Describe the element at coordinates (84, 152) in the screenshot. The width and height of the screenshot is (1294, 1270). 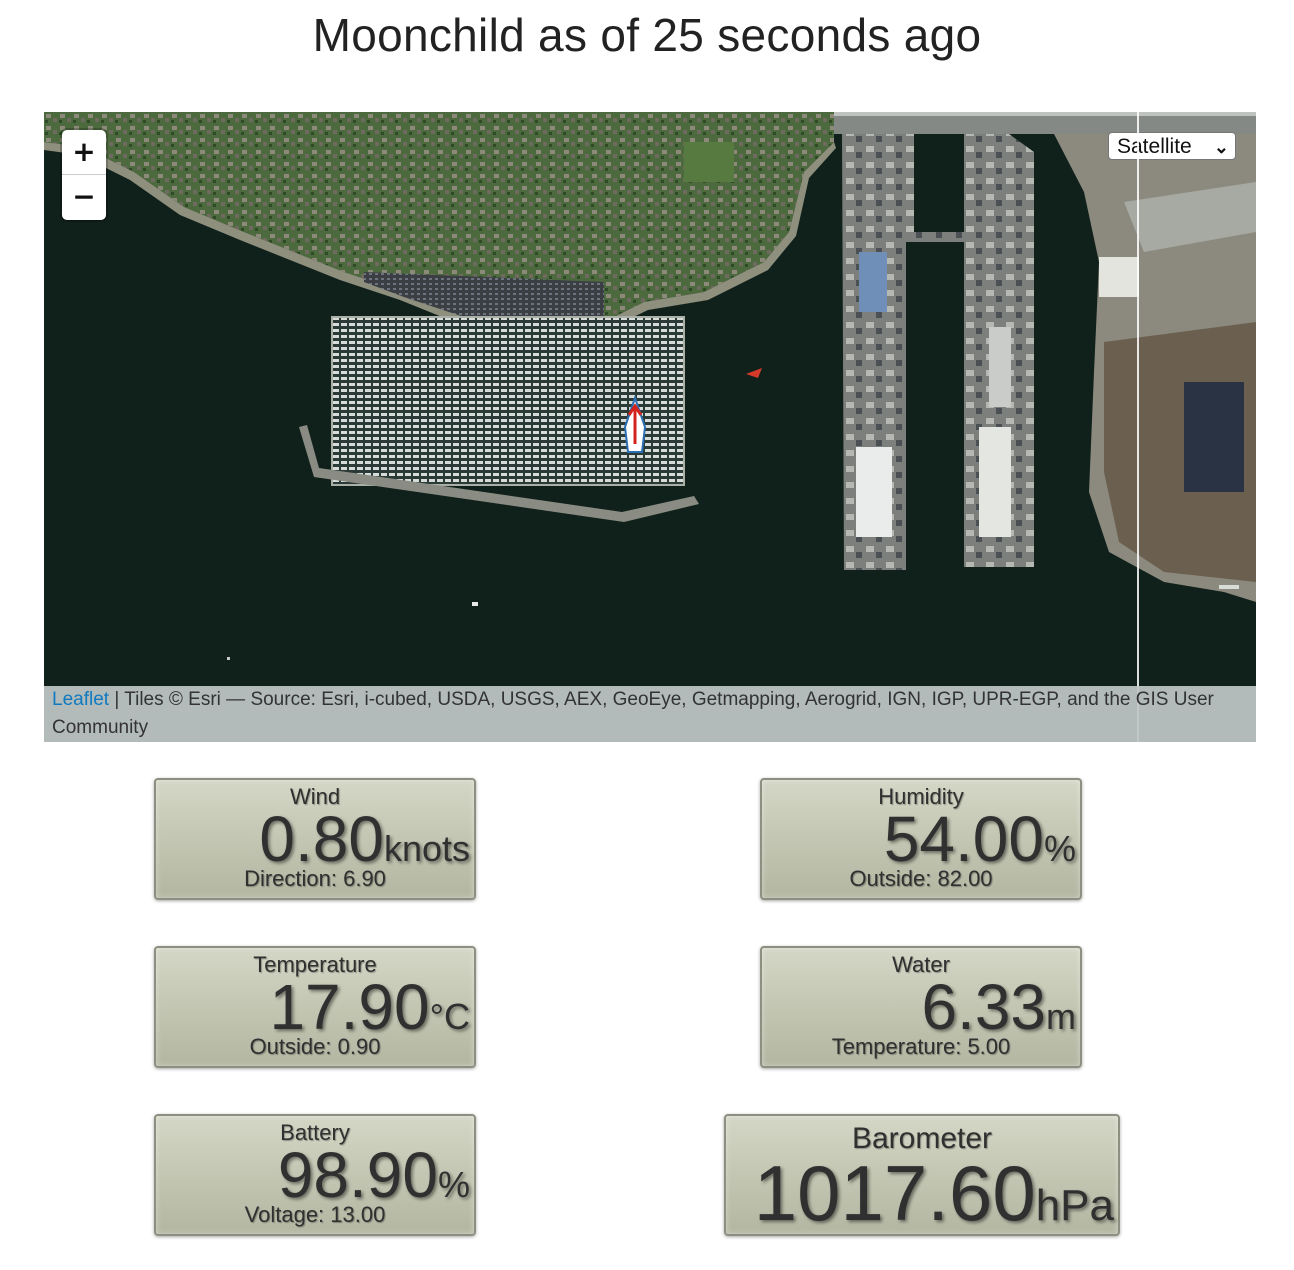
I see `zoom-in-button: +` at that location.